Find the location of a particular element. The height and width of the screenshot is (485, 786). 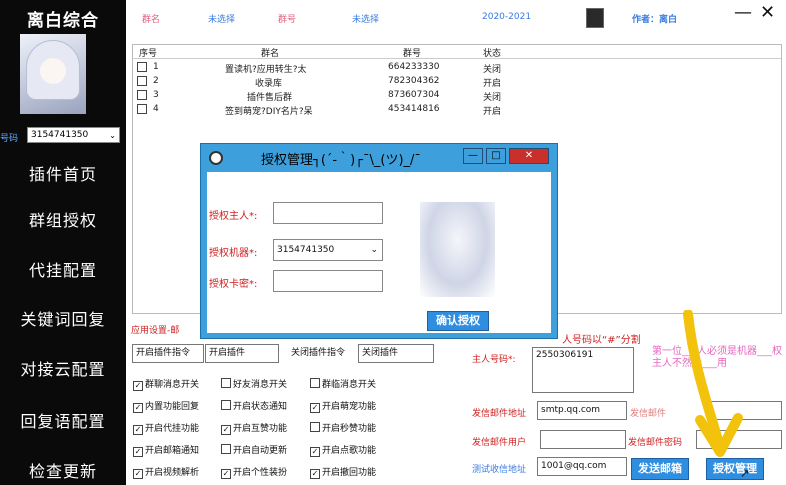

checkbox-group-msg: ✓ 群聊消息开关 is located at coordinates (166, 384).